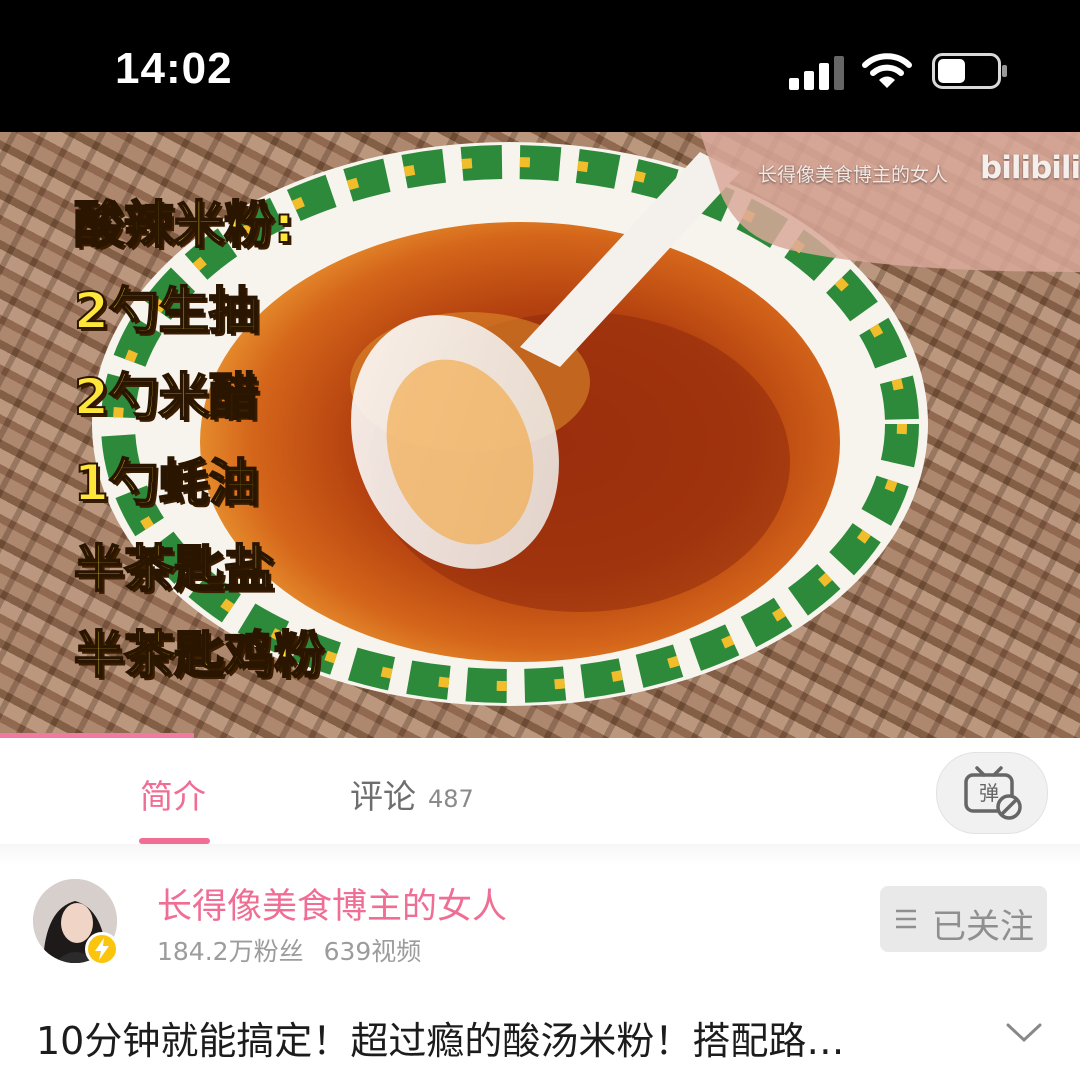  What do you see at coordinates (173, 794) in the screenshot?
I see `tab-intro: 简介` at bounding box center [173, 794].